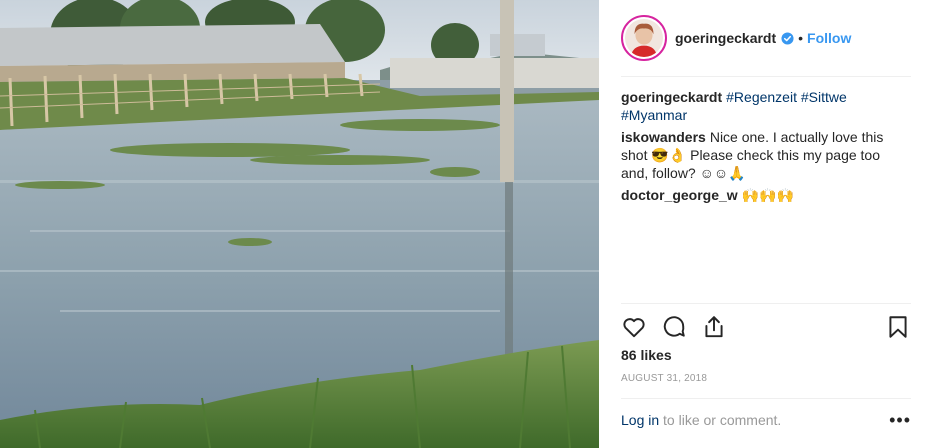  I want to click on login-rest-text: to like or comment., so click(722, 420).